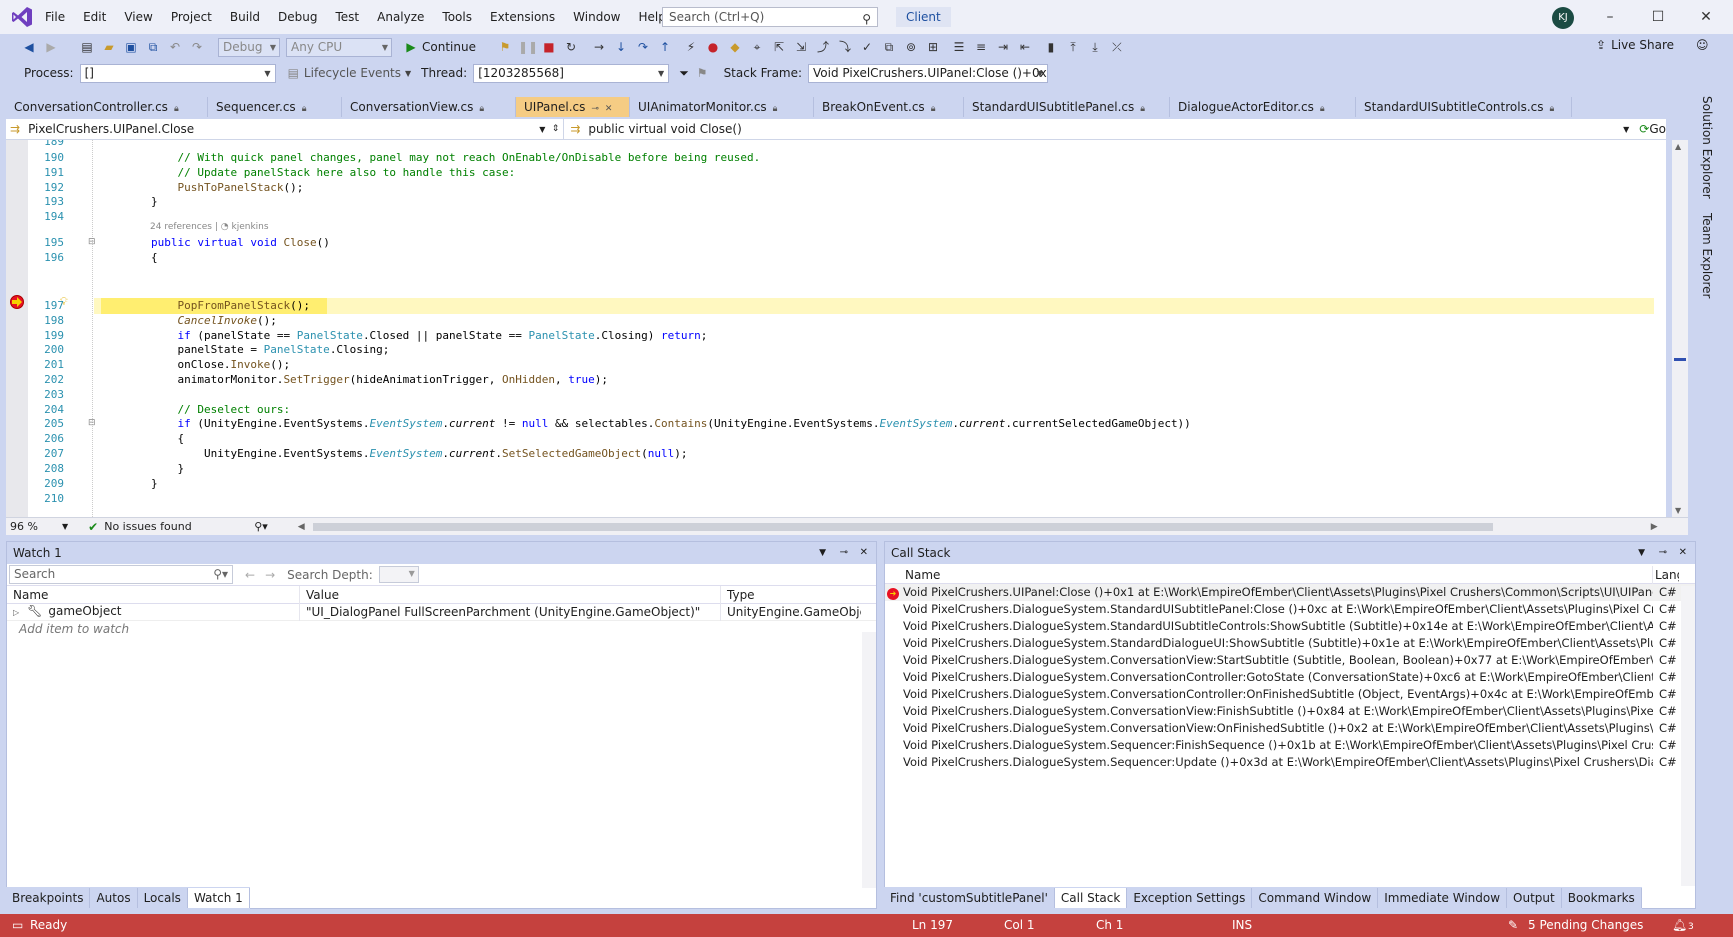  I want to click on tab-standarduisubtitlecontrols: StandardUISubtitleControls.cs 🔒︎, so click(1464, 107).